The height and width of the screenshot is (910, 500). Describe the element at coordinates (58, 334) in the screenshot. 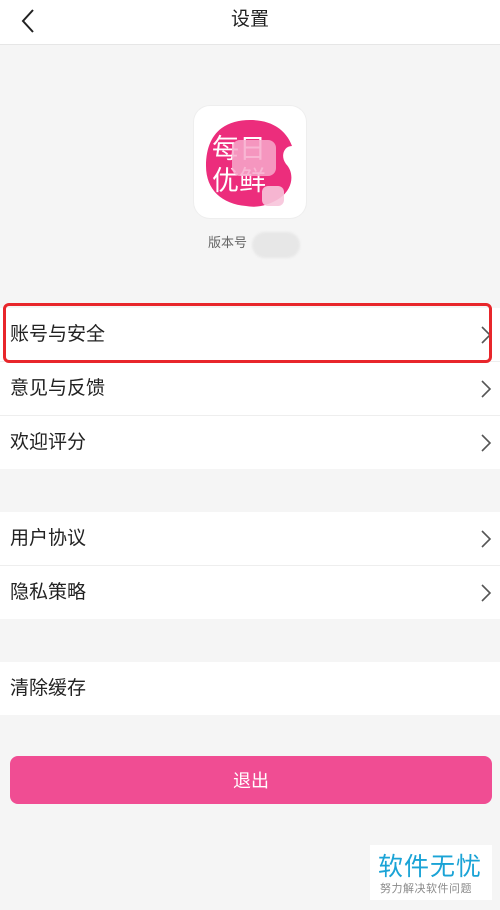

I see `settings-item-label: 账号与安全` at that location.